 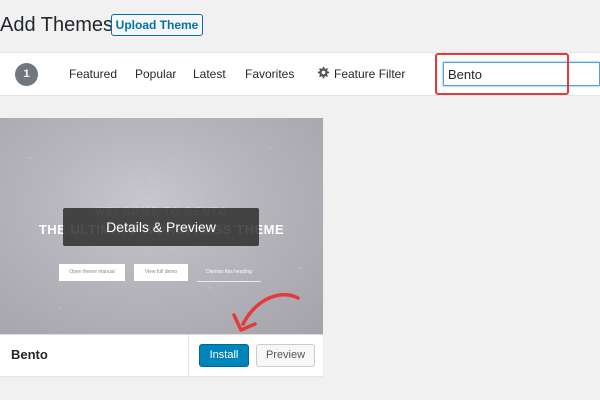 I want to click on details-preview-overlay: Details & Preview, so click(x=161, y=227).